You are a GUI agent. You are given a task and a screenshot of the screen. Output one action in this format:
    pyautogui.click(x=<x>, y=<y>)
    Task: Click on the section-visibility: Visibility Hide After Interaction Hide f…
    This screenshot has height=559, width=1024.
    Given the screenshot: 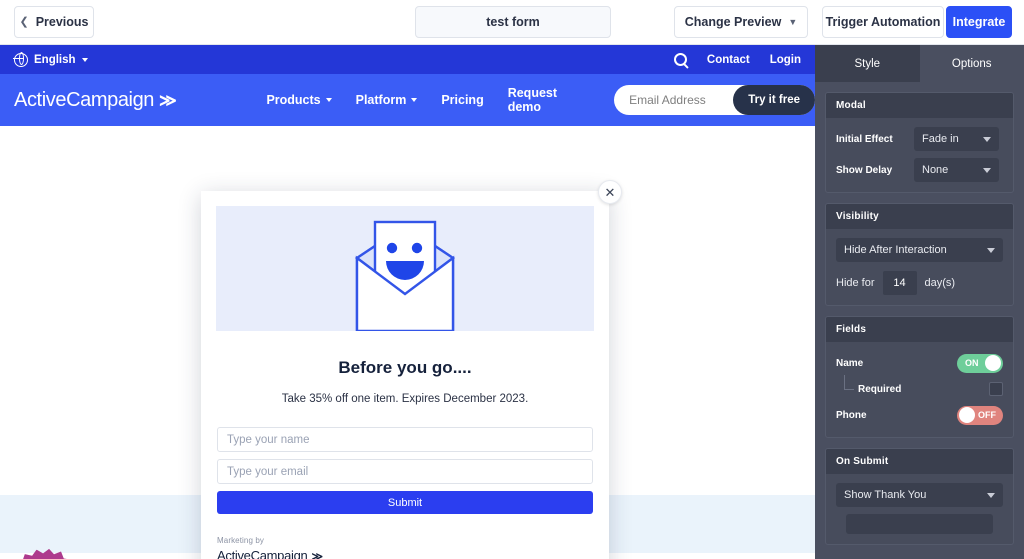 What is the action you would take?
    pyautogui.click(x=919, y=254)
    